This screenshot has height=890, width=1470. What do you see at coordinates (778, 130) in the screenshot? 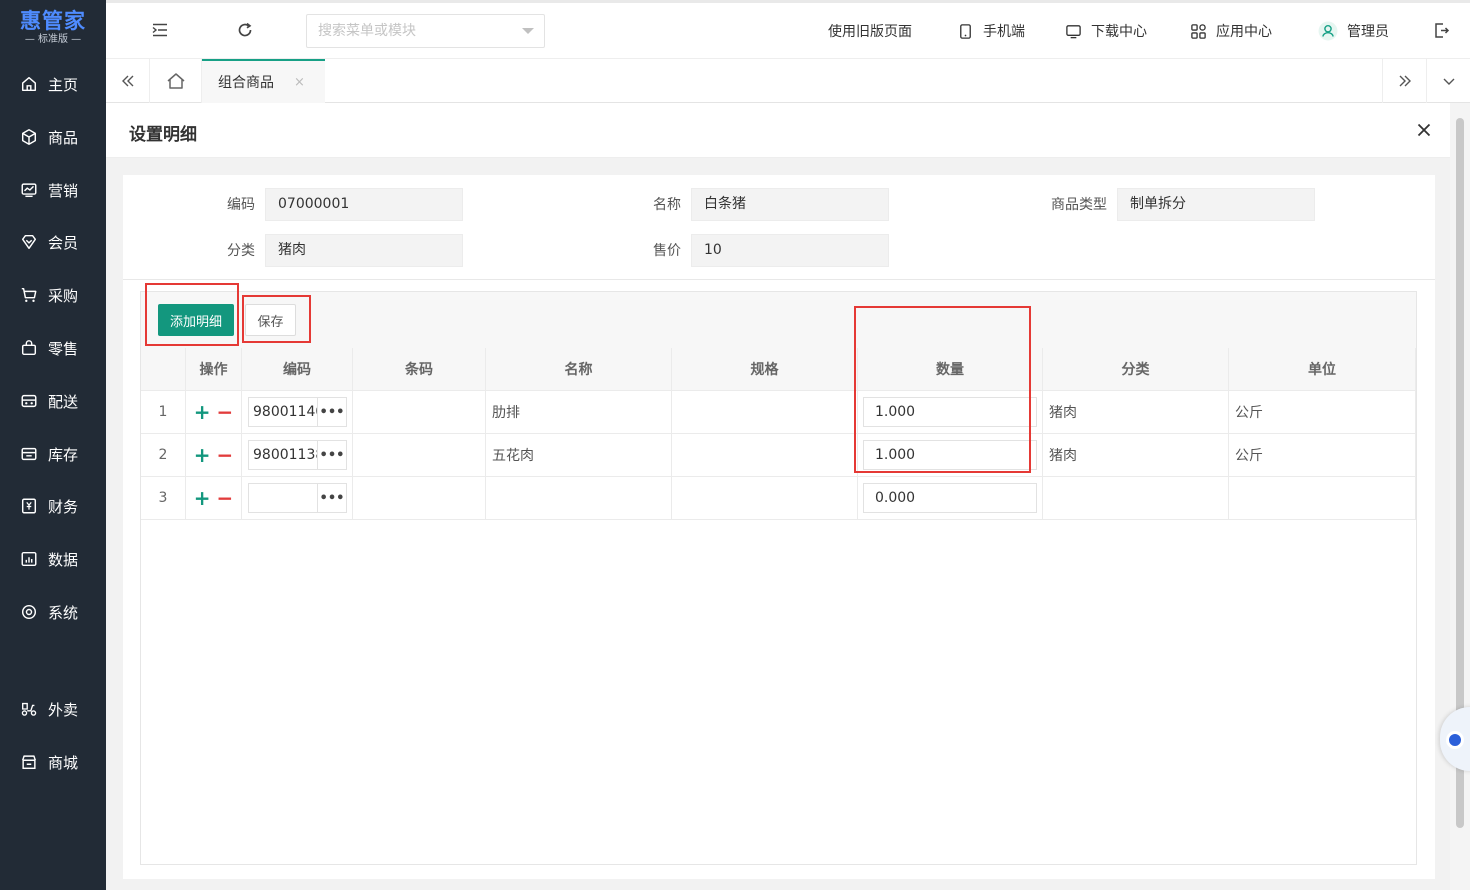
I see `dialog-header: 设置明细` at bounding box center [778, 130].